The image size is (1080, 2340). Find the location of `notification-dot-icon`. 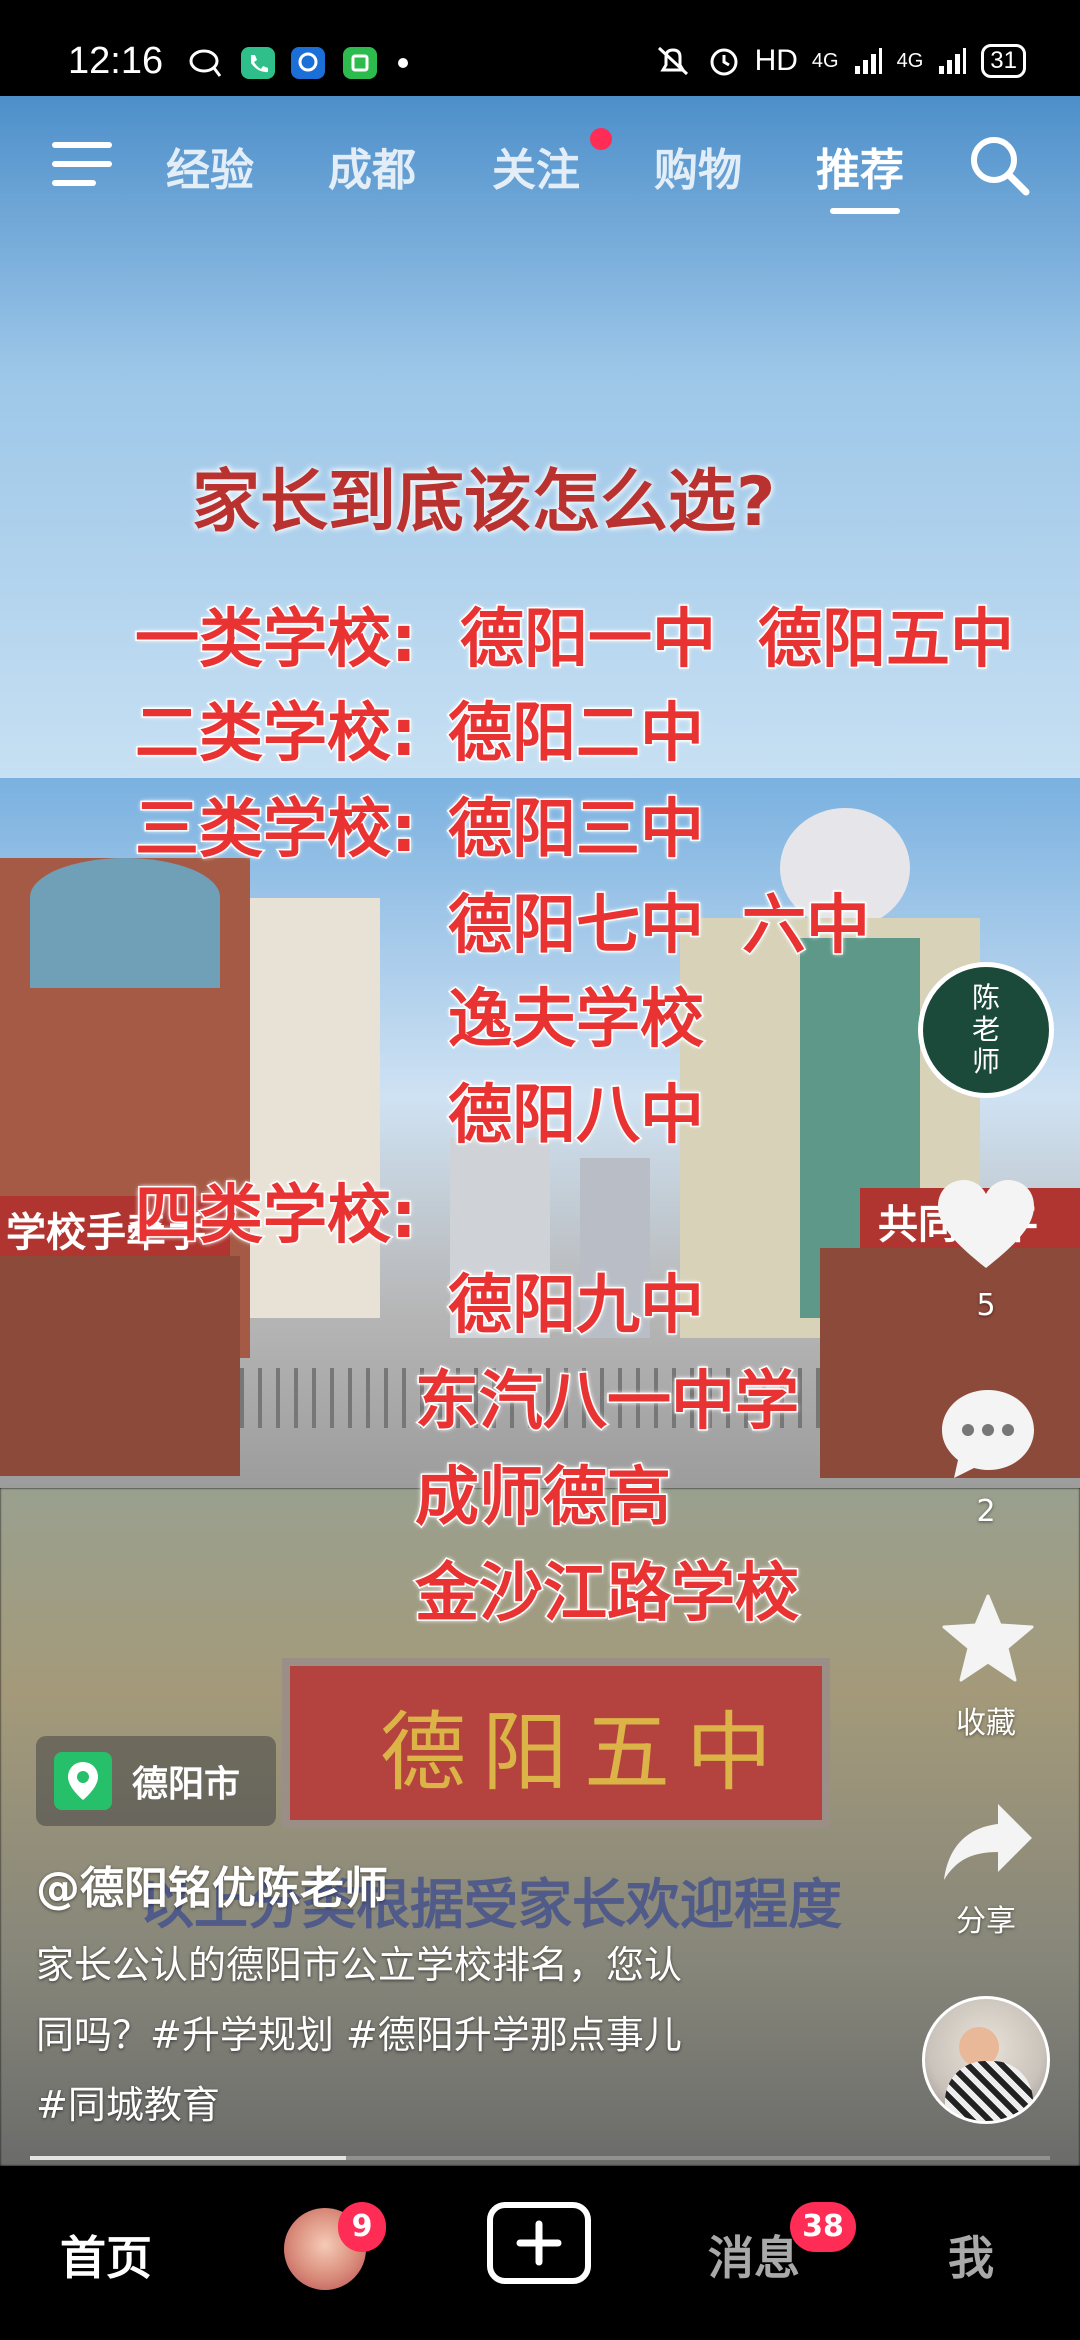

notification-dot-icon is located at coordinates (403, 63).